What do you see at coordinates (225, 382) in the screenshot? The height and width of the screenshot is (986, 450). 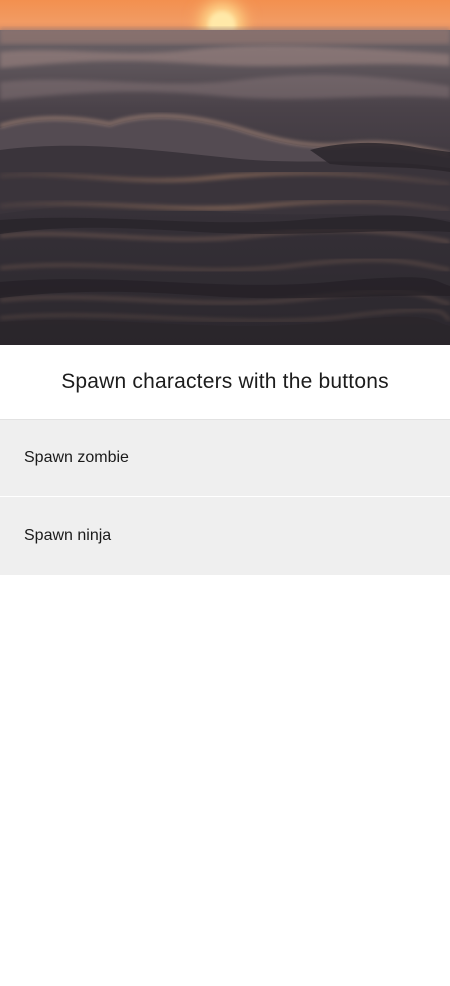 I see `page-title: Spawn characters with the buttons` at bounding box center [225, 382].